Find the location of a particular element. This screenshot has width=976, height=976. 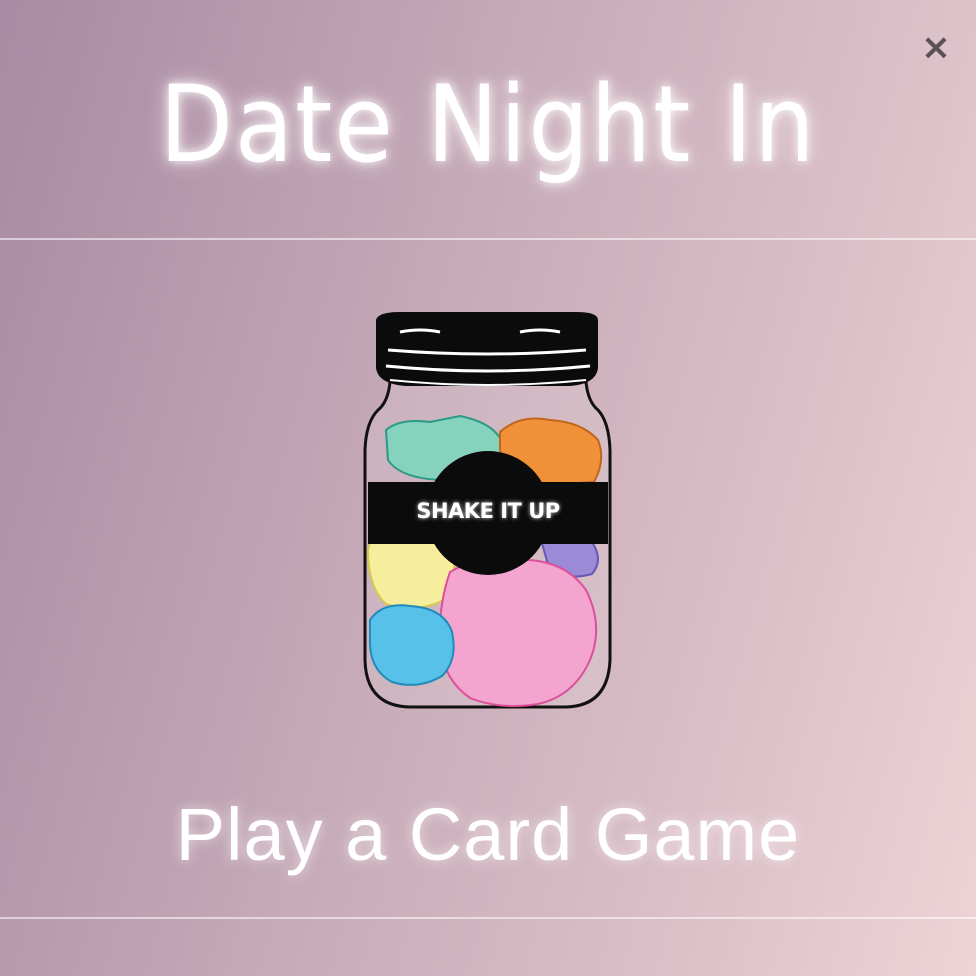

page-title: Date Night In is located at coordinates (488, 124).